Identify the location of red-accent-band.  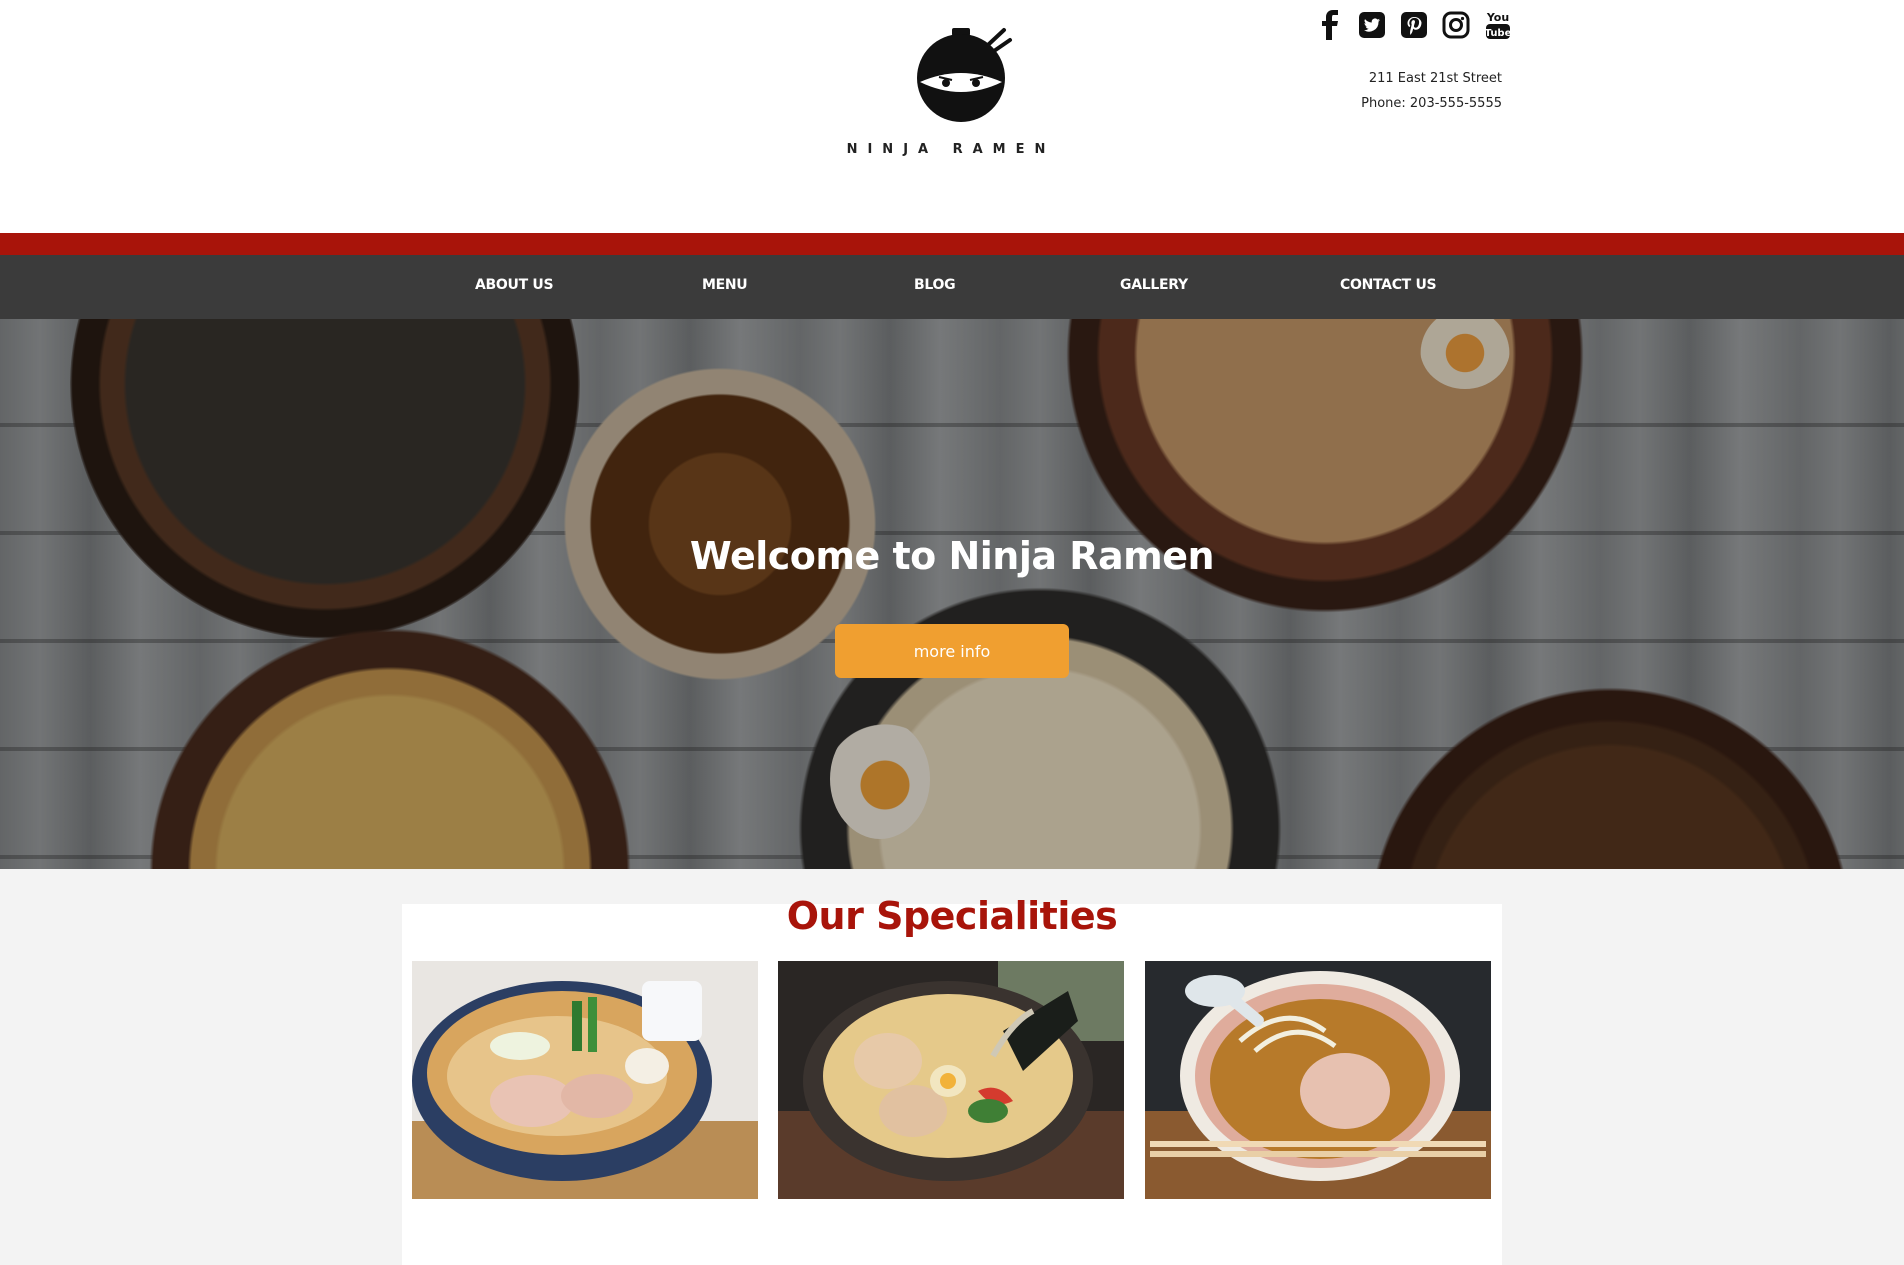
(952, 244).